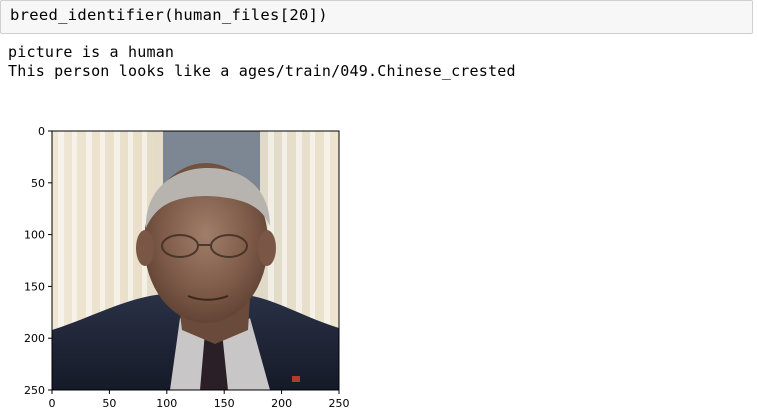 The height and width of the screenshot is (411, 757). Describe the element at coordinates (339, 403) in the screenshot. I see `x-tick-label: 250` at that location.